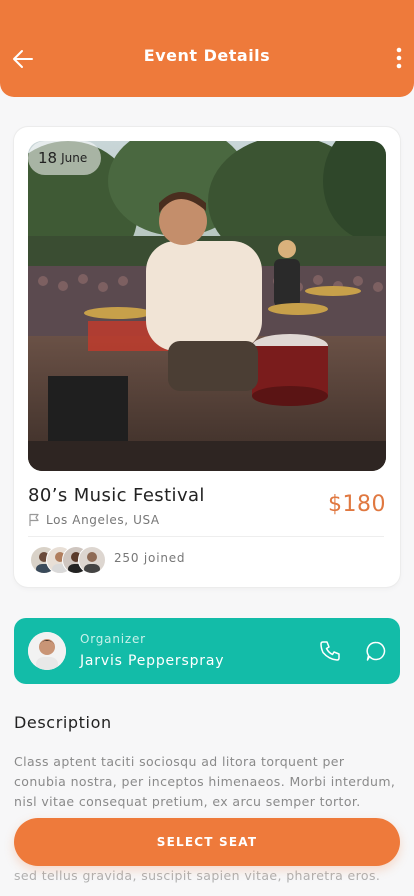 This screenshot has width=414, height=896. What do you see at coordinates (47, 651) in the screenshot?
I see `organizer-avatar` at bounding box center [47, 651].